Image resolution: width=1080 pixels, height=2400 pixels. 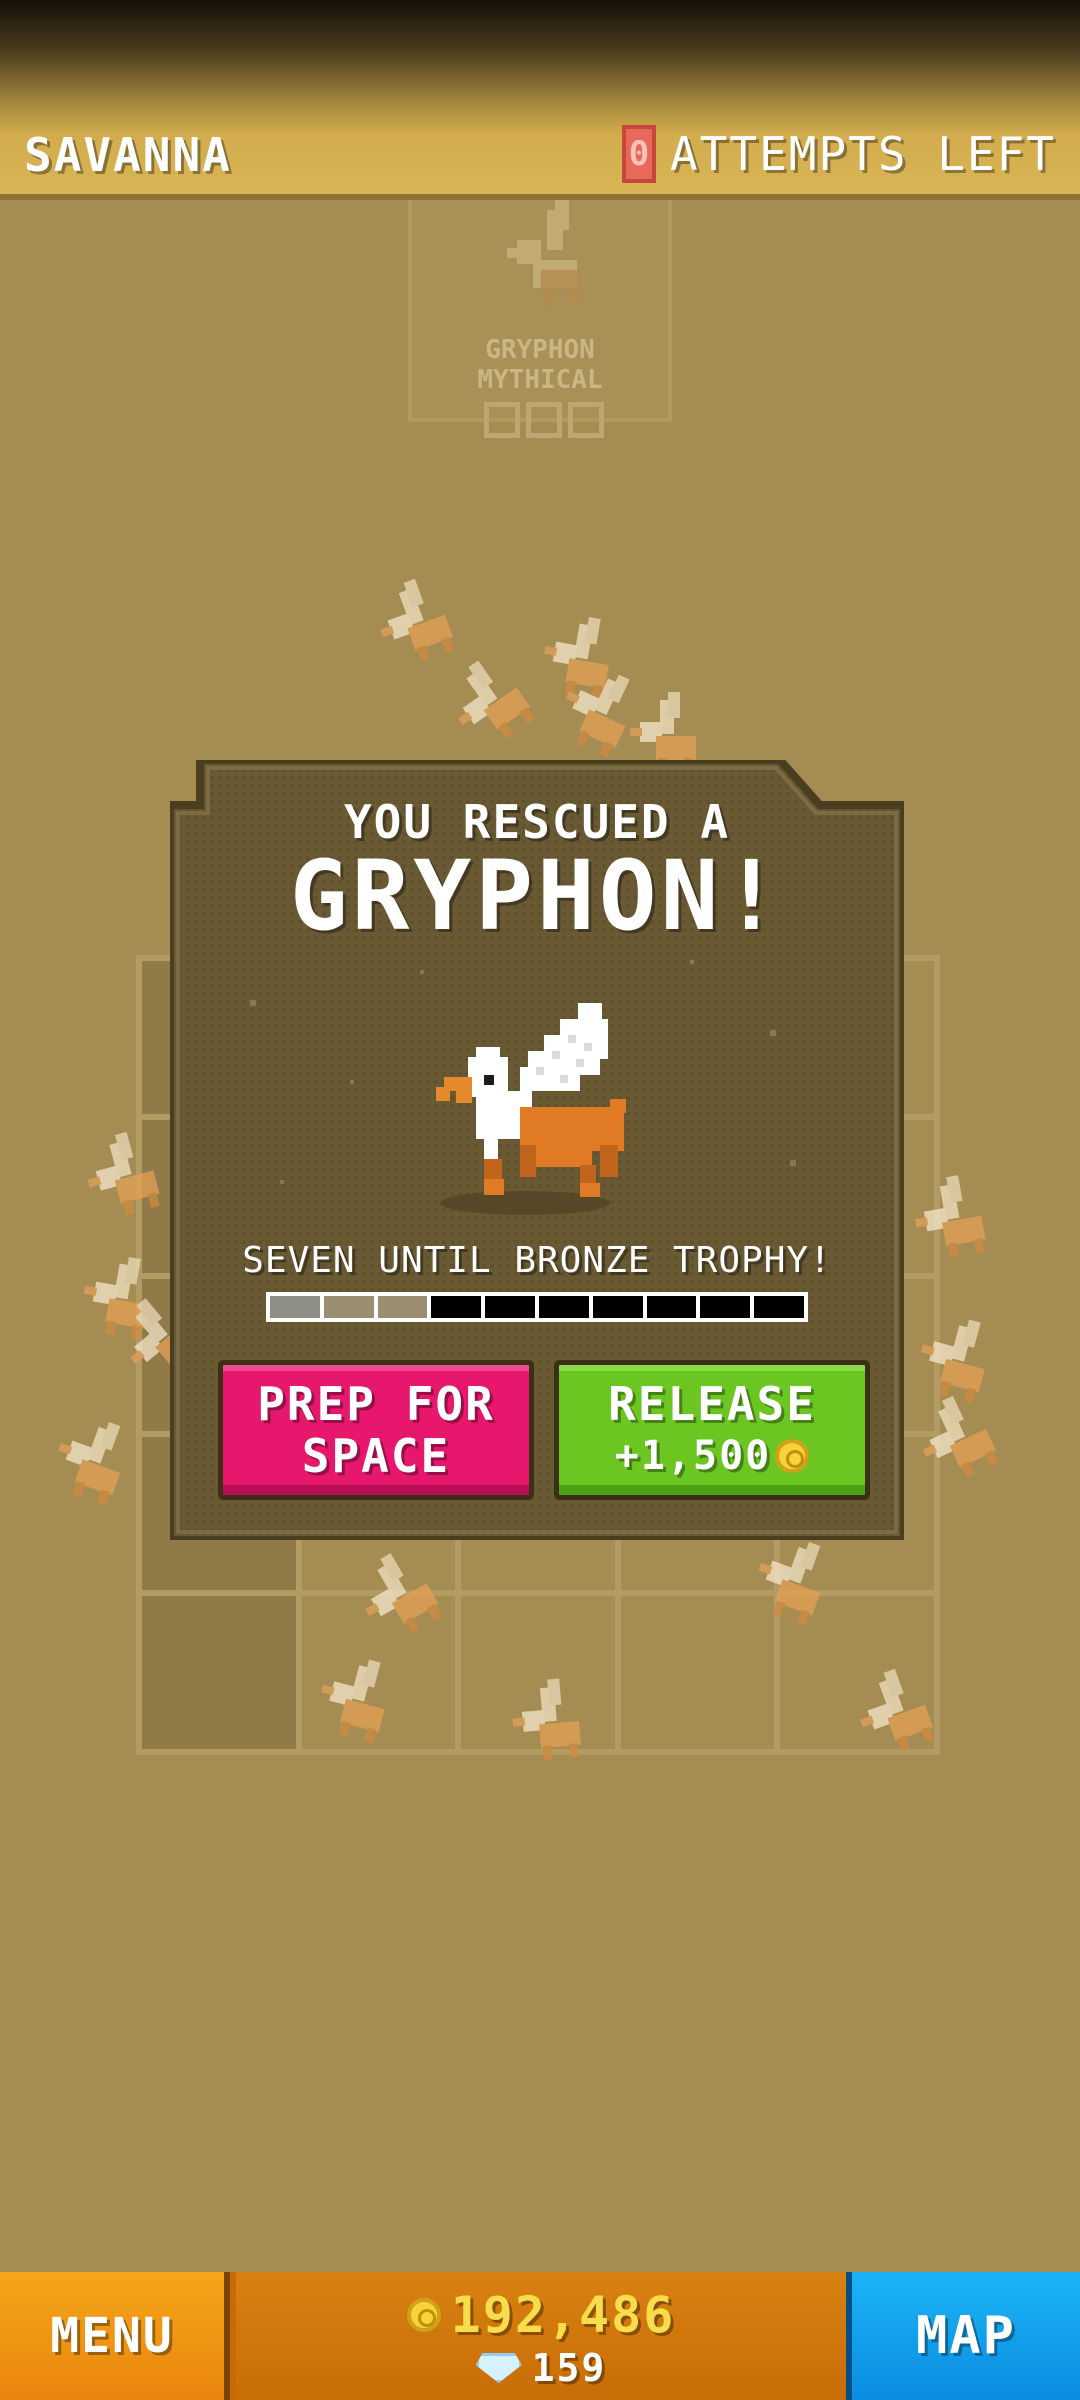 I want to click on prep-button-line1: PREP FOR, so click(x=376, y=1404).